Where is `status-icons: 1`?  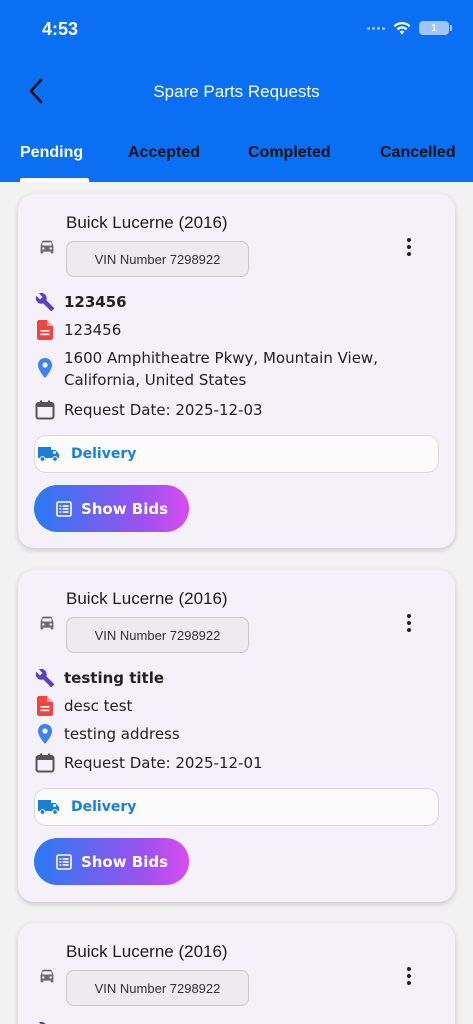
status-icons: 1 is located at coordinates (409, 28).